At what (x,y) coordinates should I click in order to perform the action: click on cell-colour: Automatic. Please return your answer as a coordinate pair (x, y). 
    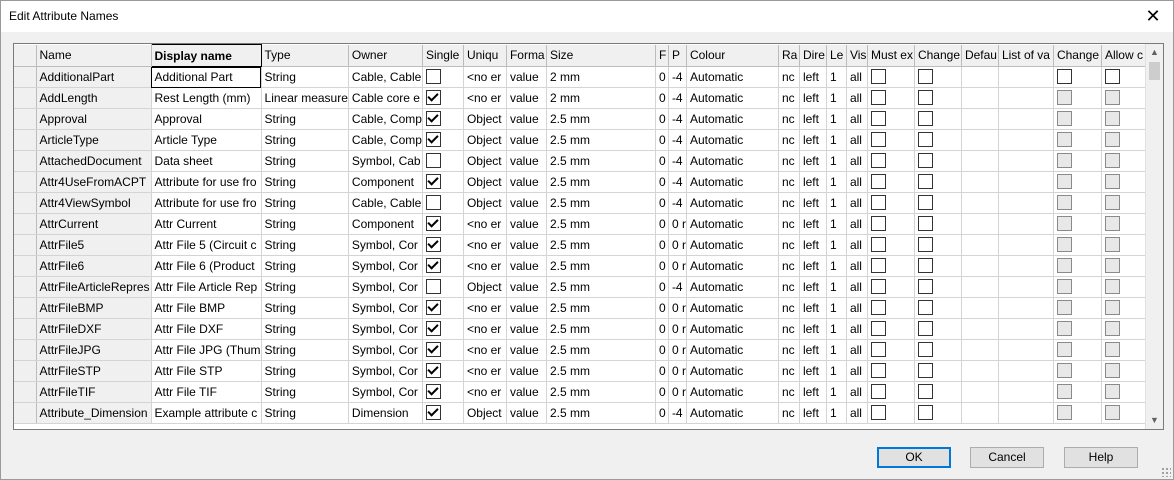
    Looking at the image, I should click on (732, 77).